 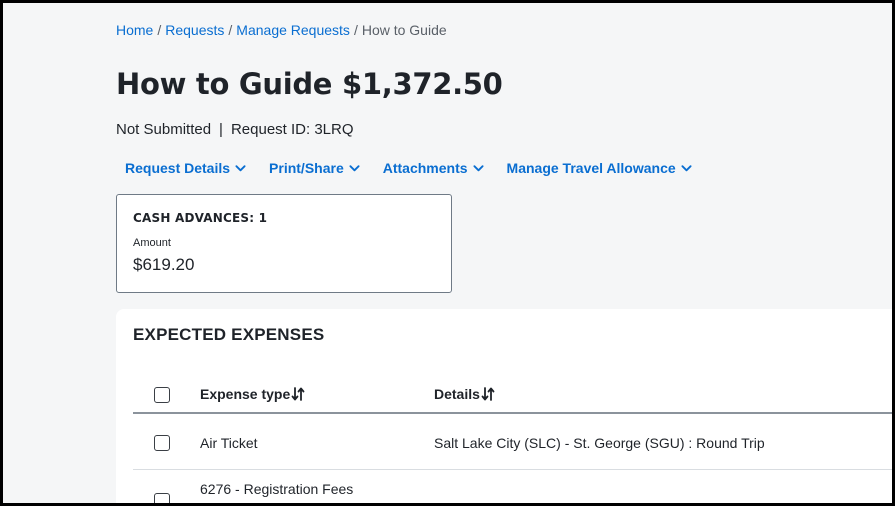 What do you see at coordinates (591, 168) in the screenshot?
I see `menu-item-label: Manage Travel Allowance` at bounding box center [591, 168].